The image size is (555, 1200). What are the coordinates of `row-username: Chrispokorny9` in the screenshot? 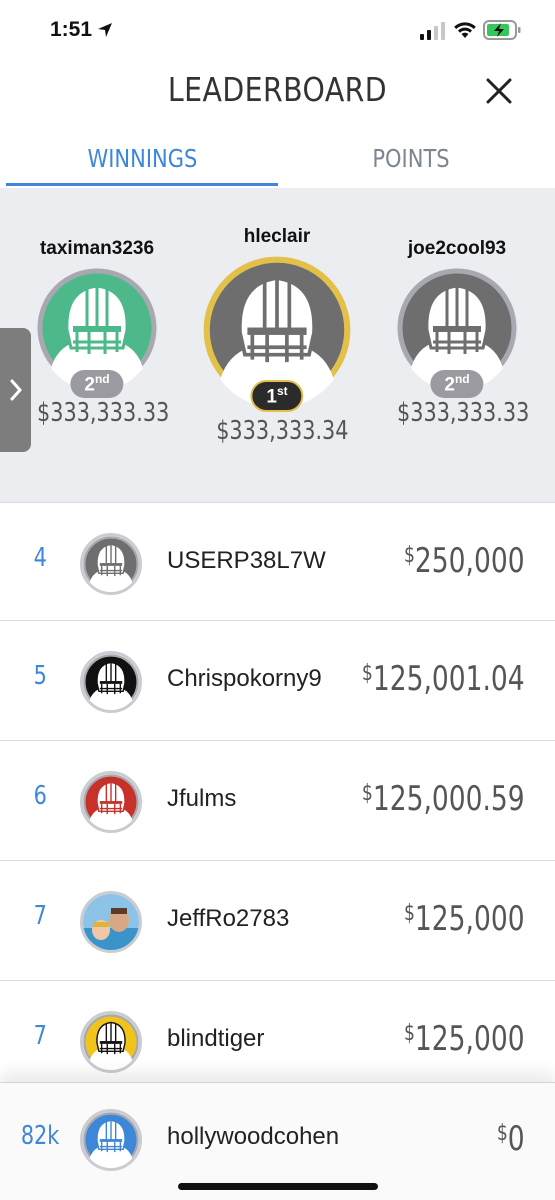 It's located at (244, 678).